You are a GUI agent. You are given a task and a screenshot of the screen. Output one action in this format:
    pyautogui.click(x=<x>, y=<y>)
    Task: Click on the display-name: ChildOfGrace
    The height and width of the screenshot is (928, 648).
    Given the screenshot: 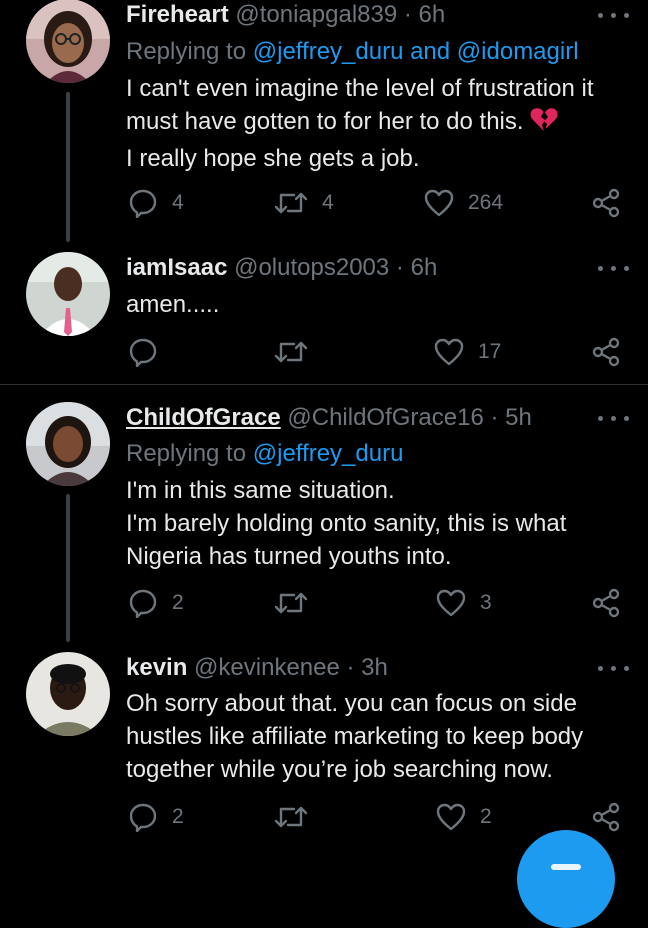 What is the action you would take?
    pyautogui.click(x=203, y=417)
    